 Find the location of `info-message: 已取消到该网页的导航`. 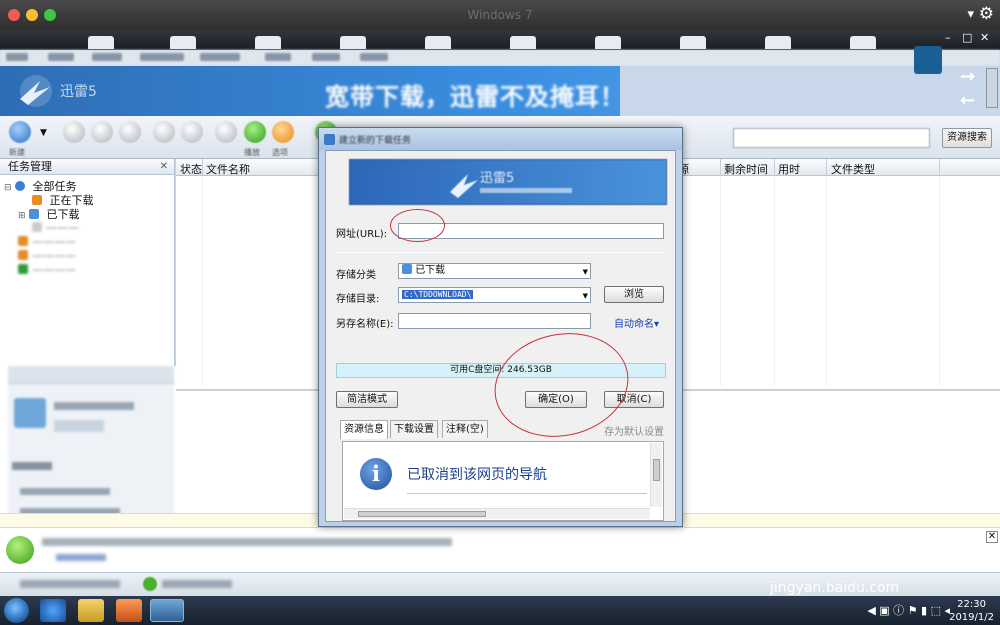

info-message: 已取消到该网页的导航 is located at coordinates (477, 475).